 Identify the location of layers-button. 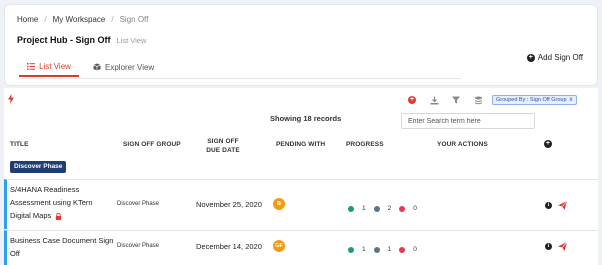
(478, 100).